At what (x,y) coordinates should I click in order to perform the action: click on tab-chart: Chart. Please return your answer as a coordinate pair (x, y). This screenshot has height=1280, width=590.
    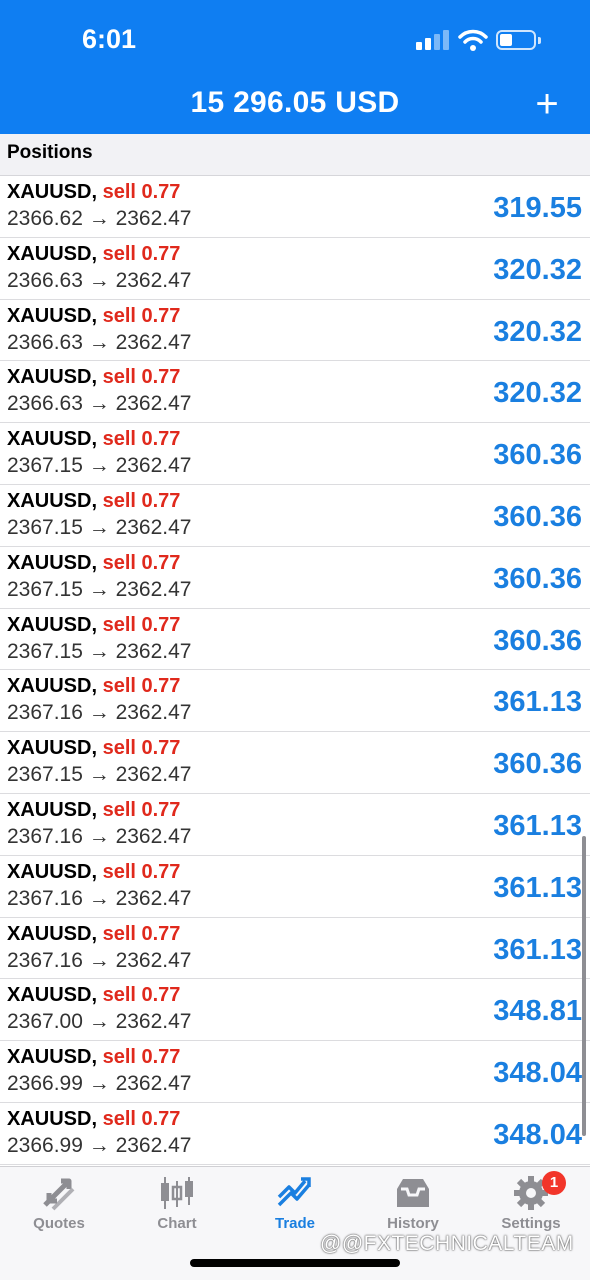
    Looking at the image, I should click on (177, 1202).